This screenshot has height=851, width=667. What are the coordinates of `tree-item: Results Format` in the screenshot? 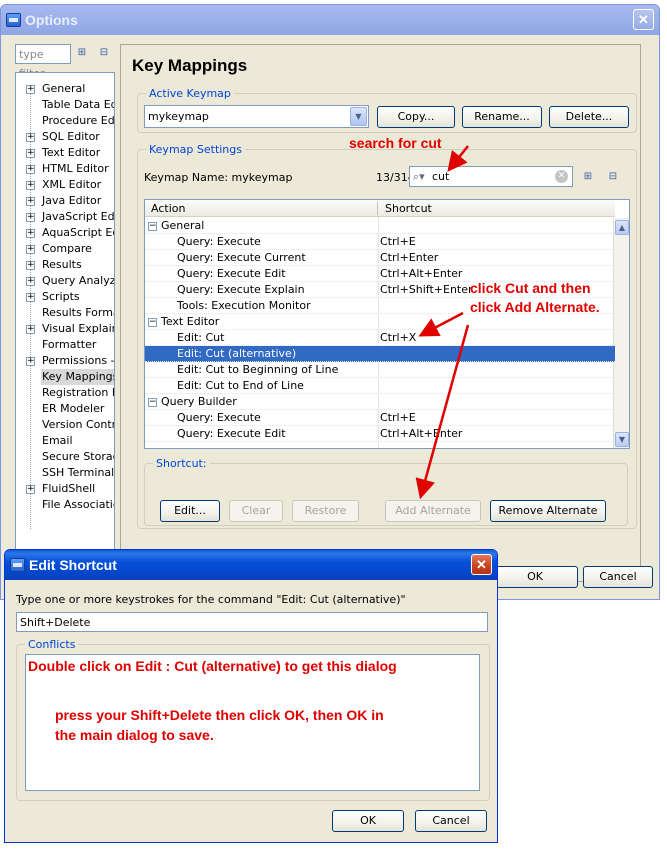 It's located at (65, 313).